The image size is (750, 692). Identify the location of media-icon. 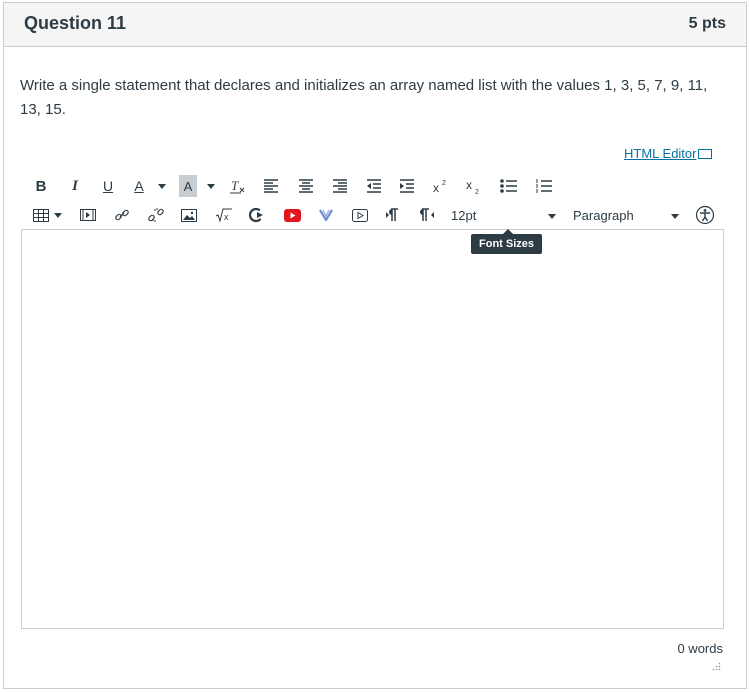
(88, 215).